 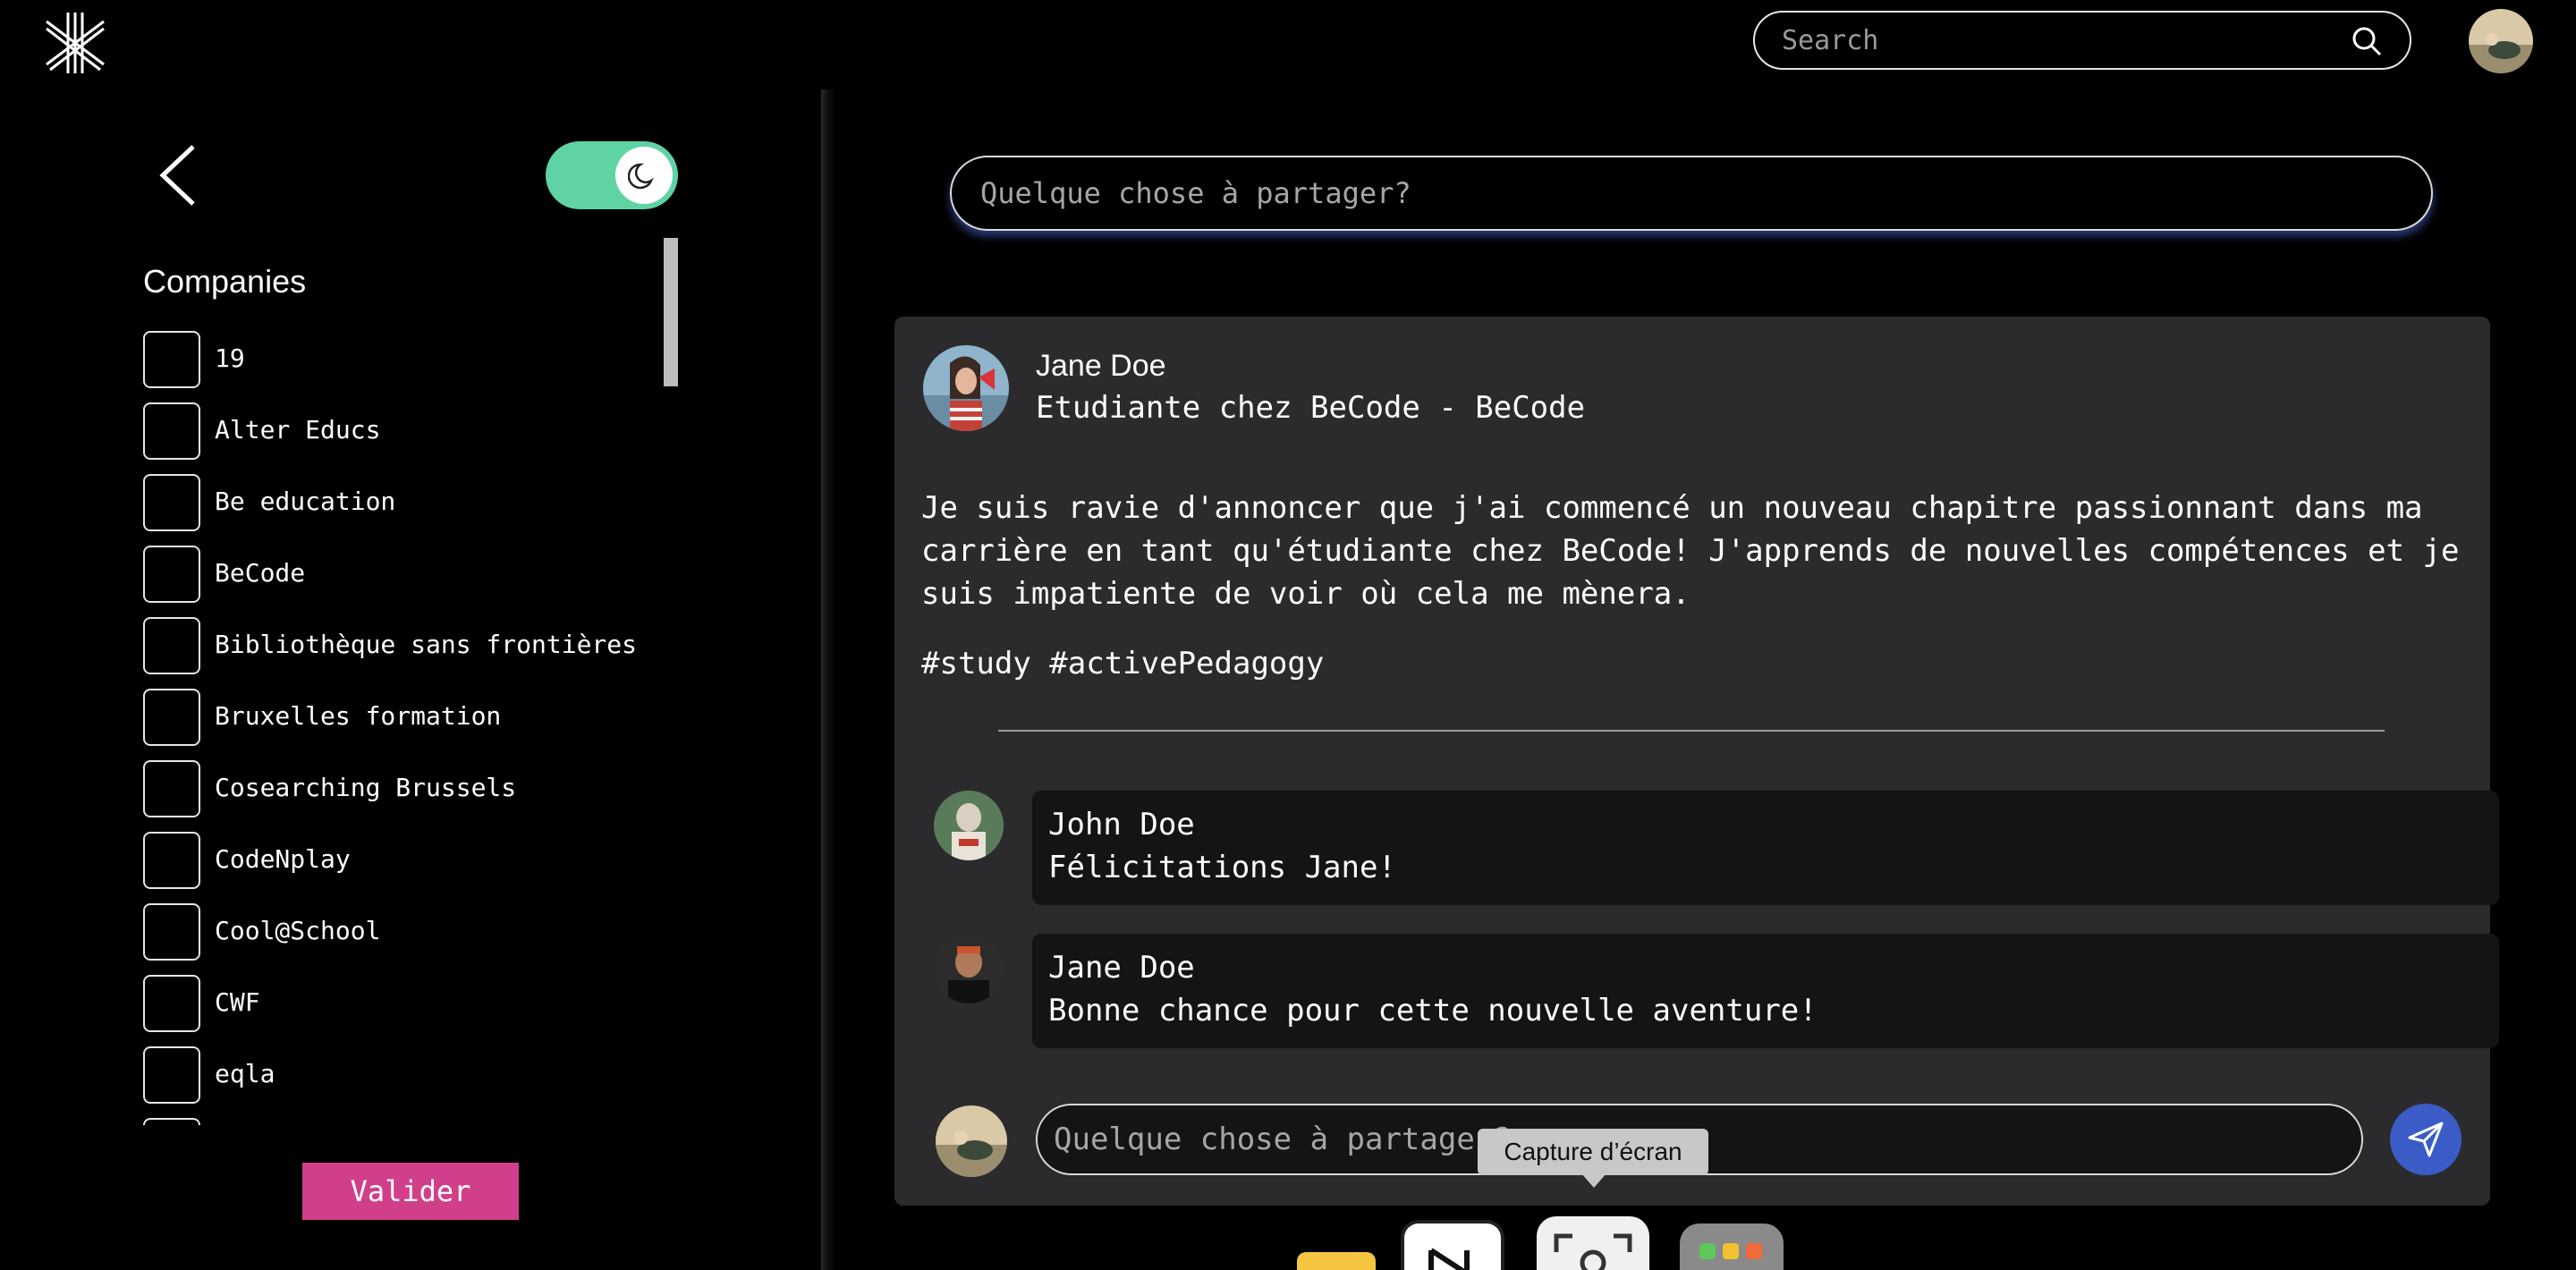 What do you see at coordinates (1765, 848) in the screenshot?
I see `comment-bubble: John Doe Félicitations Jane!` at bounding box center [1765, 848].